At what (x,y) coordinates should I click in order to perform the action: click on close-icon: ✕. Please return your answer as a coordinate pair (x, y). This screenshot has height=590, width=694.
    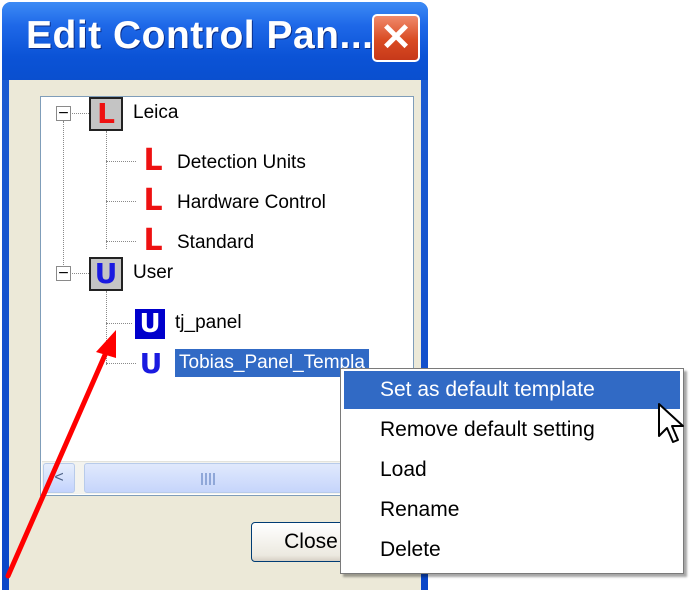
    Looking at the image, I should click on (396, 38).